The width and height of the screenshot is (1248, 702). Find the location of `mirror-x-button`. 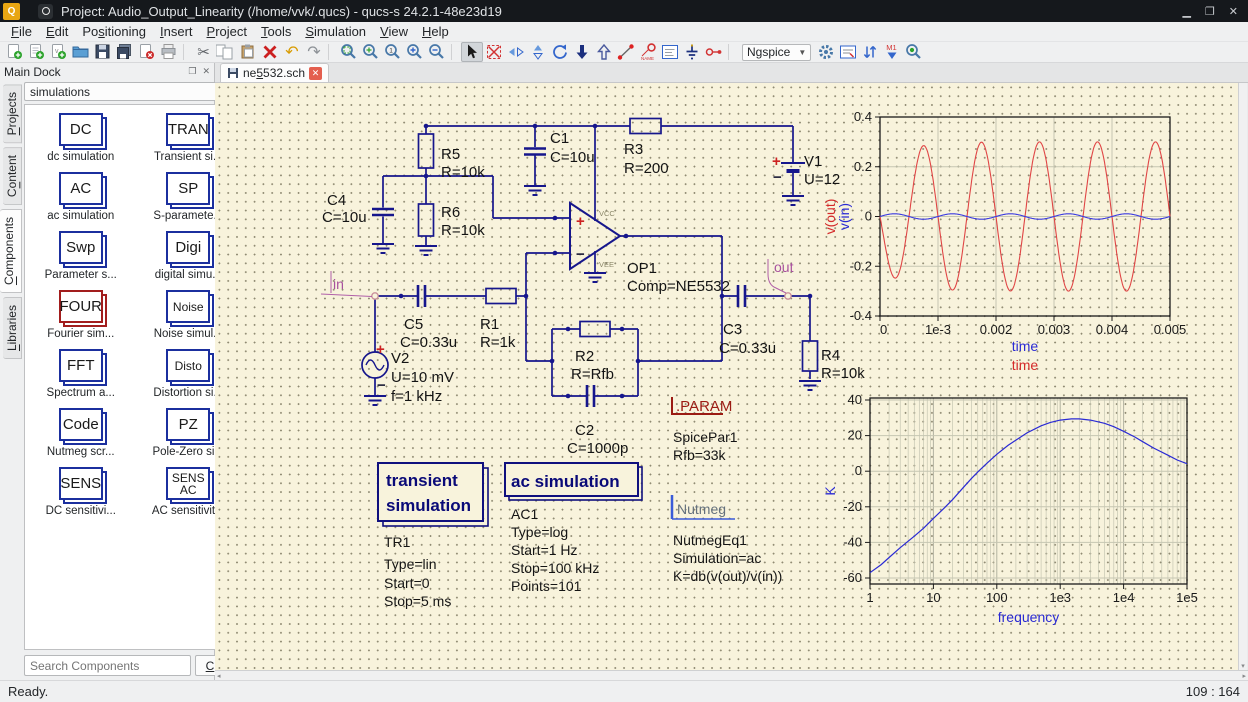

mirror-x-button is located at coordinates (538, 52).